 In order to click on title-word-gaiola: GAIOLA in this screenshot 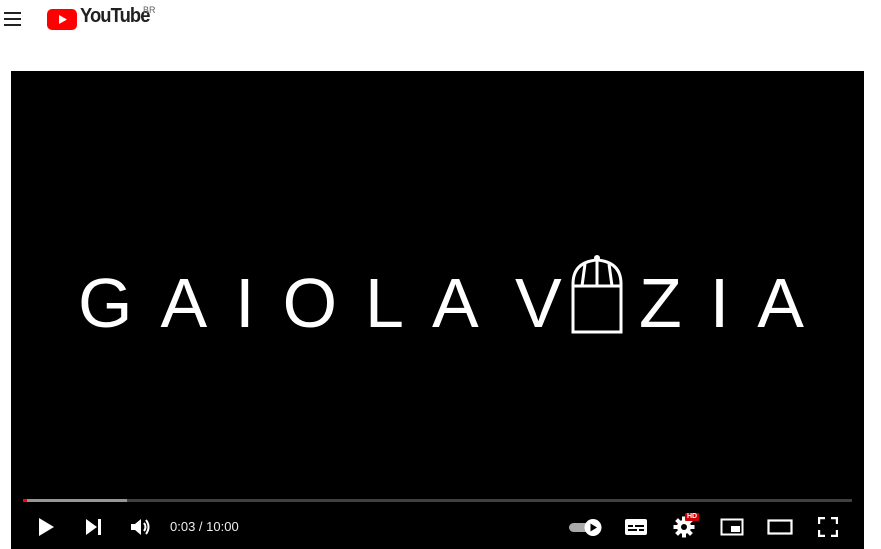, I will do `click(292, 303)`.